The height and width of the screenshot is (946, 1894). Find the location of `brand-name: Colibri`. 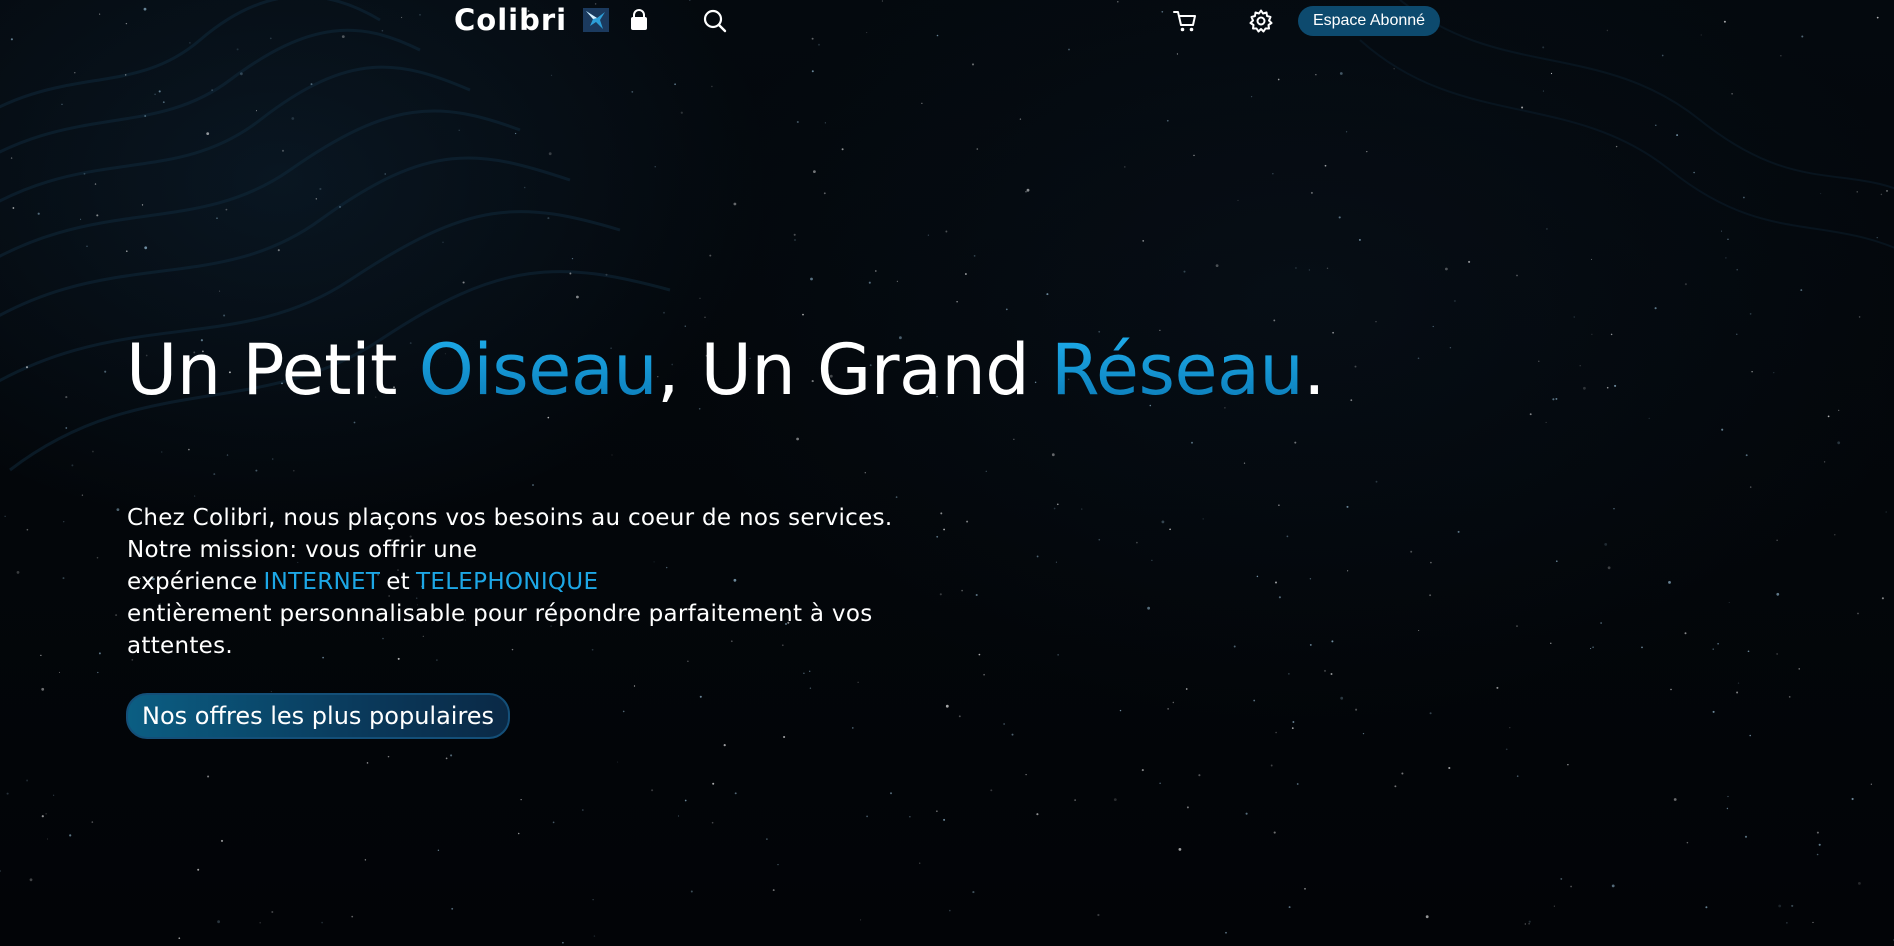

brand-name: Colibri is located at coordinates (511, 20).